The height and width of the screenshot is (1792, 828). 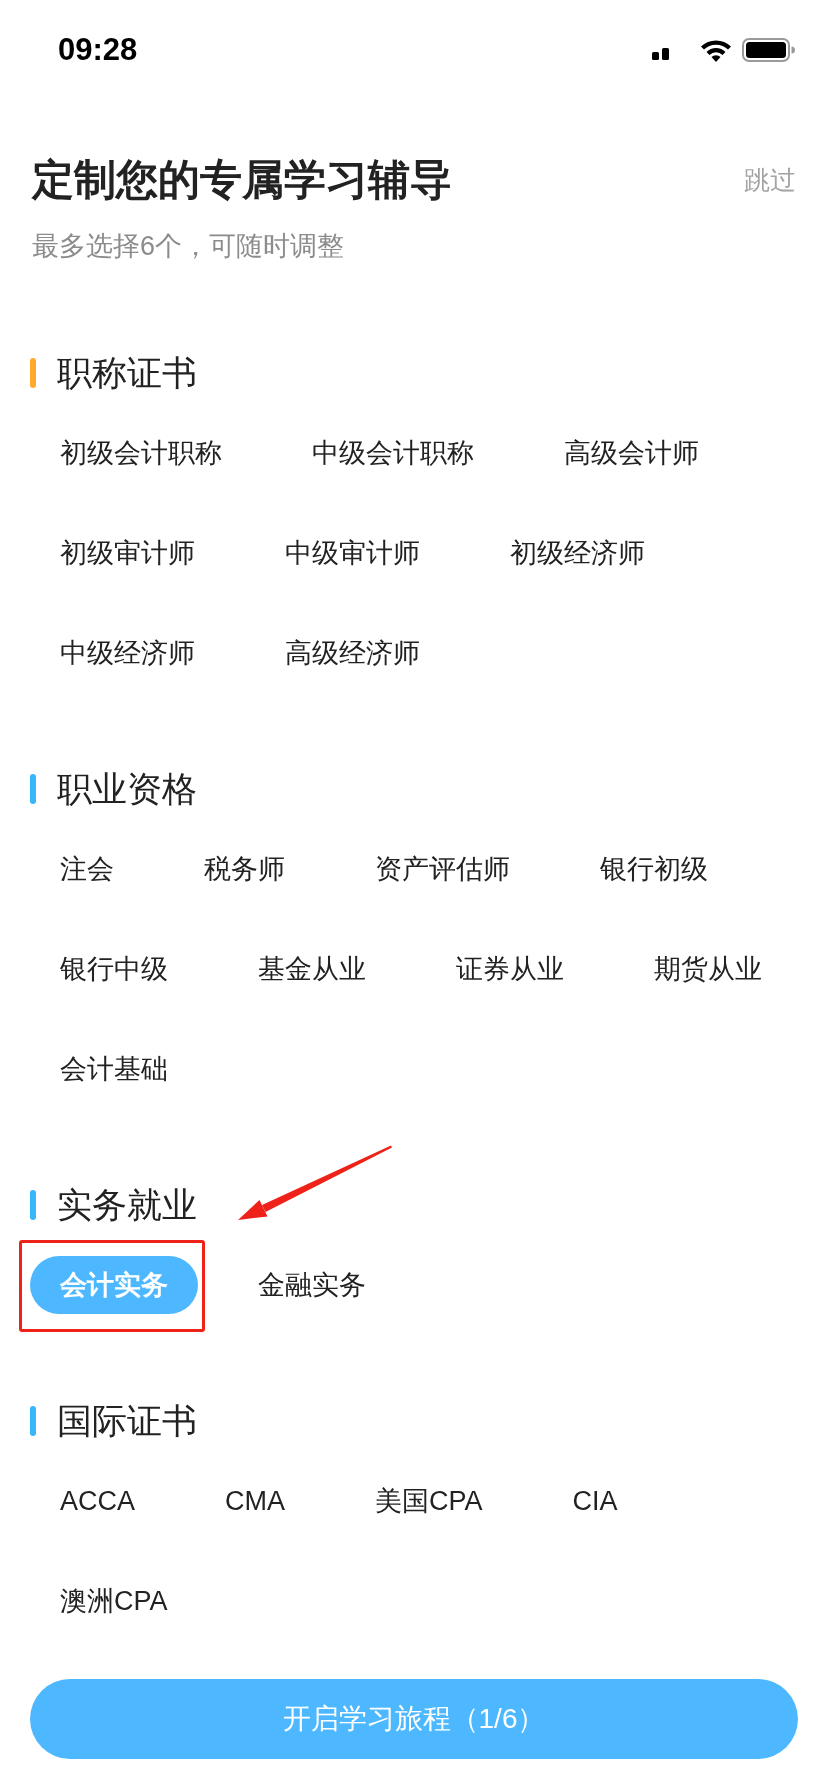 I want to click on option-chip: 会计基础, so click(x=114, y=1069).